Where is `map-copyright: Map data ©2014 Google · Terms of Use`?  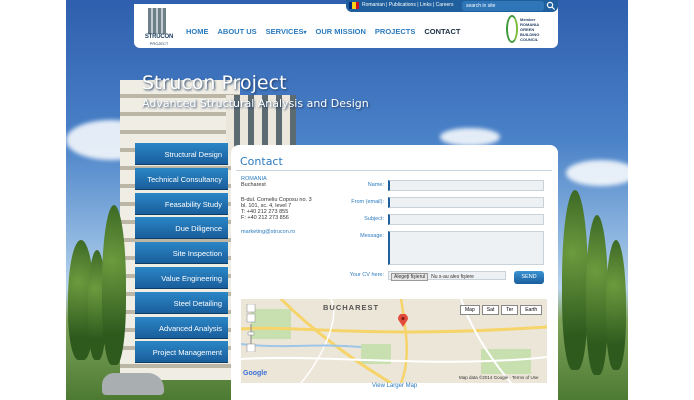 map-copyright: Map data ©2014 Google · Terms of Use is located at coordinates (499, 377).